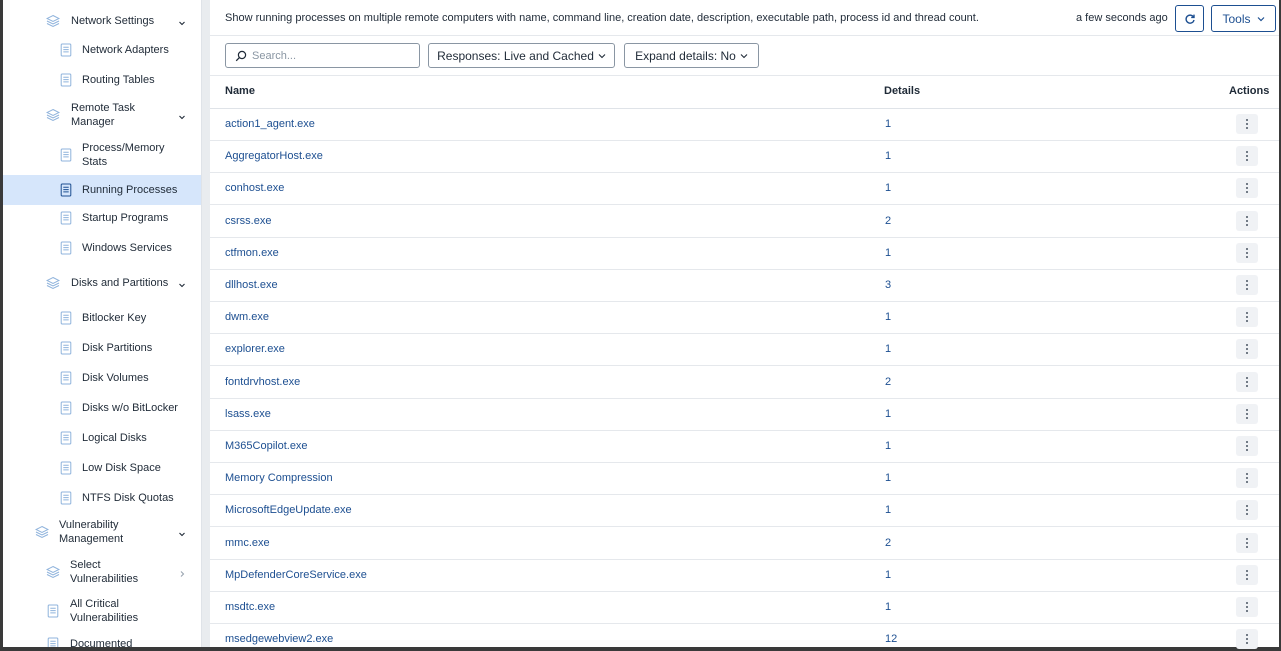  I want to click on sidebar-item-label: Windows Services, so click(127, 248).